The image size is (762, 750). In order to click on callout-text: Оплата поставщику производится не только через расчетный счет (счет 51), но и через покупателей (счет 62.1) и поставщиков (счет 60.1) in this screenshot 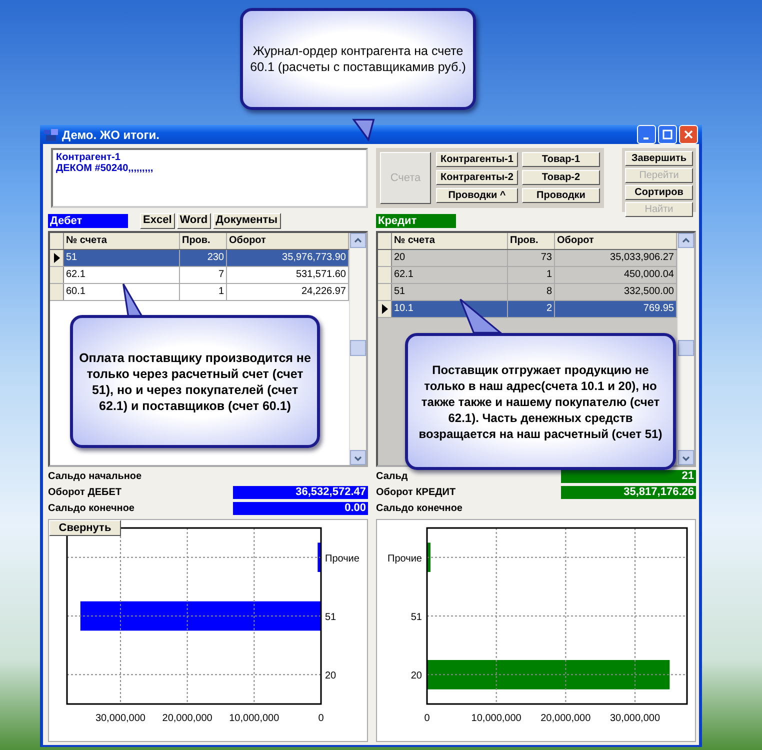, I will do `click(195, 382)`.